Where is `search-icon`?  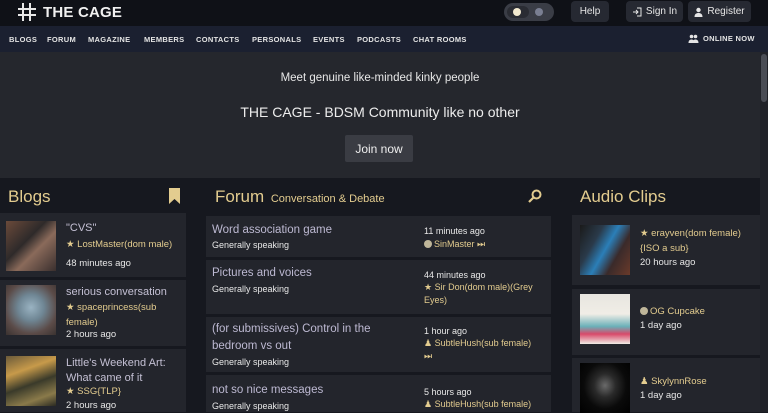
search-icon is located at coordinates (535, 196).